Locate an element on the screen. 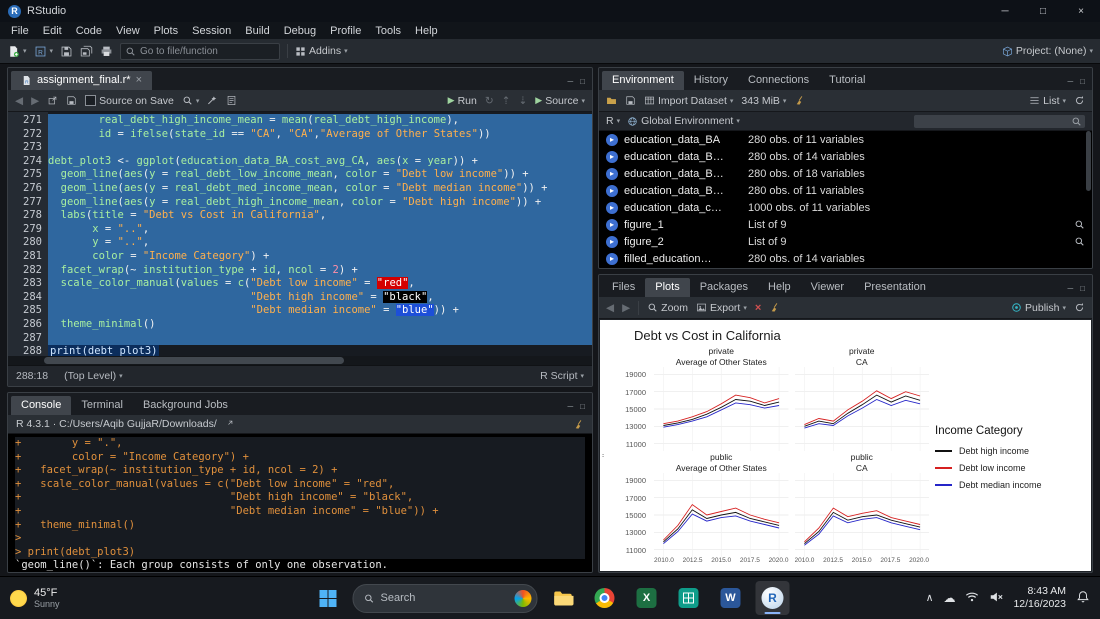 This screenshot has width=1100, height=619. menu-edit: Edit is located at coordinates (52, 31).